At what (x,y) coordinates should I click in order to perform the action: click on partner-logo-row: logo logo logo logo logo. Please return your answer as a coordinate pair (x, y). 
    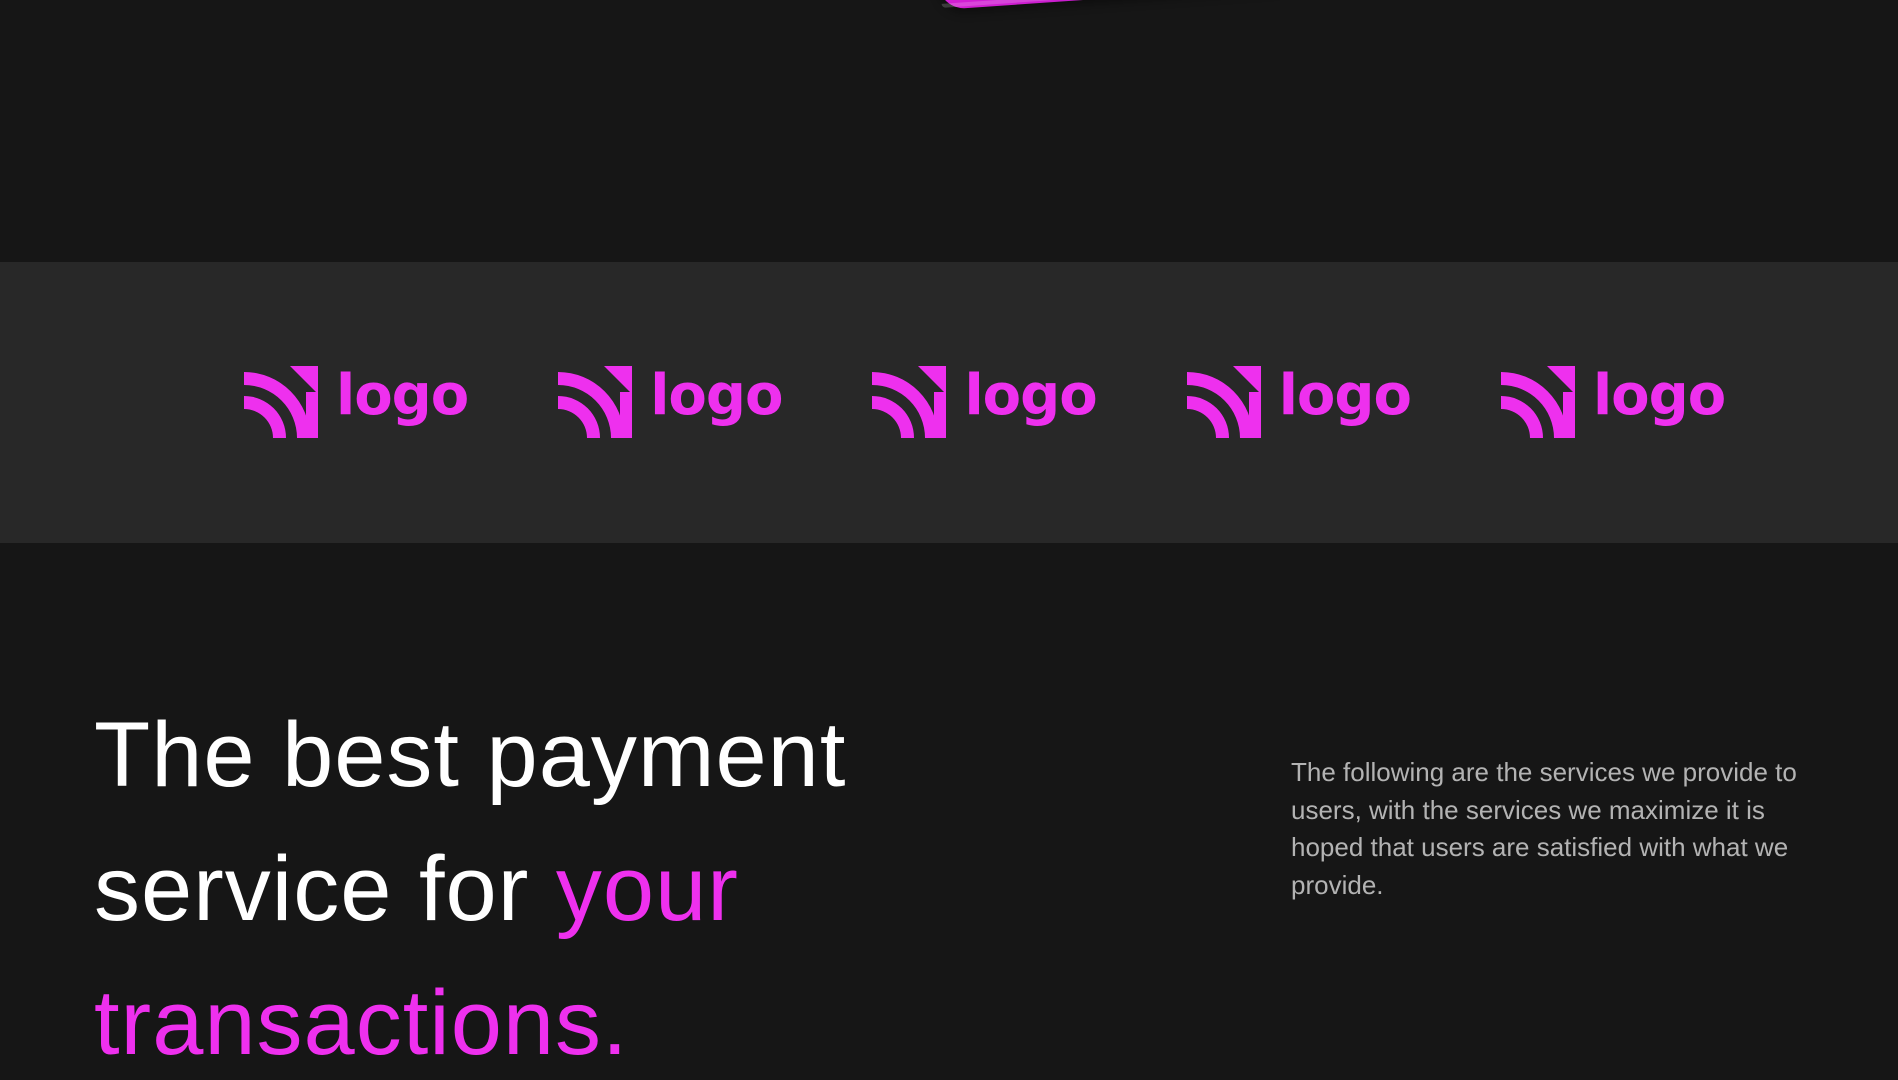
    Looking at the image, I should click on (985, 400).